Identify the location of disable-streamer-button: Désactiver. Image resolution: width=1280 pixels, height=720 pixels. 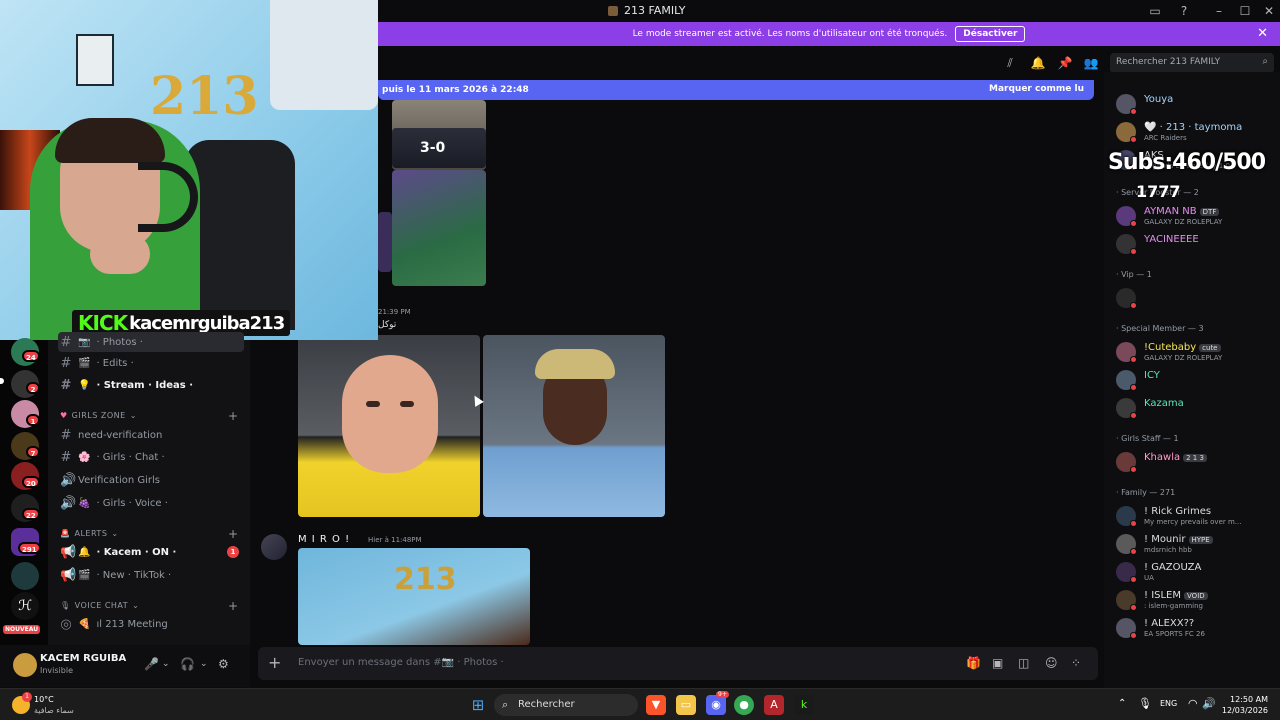
(990, 34).